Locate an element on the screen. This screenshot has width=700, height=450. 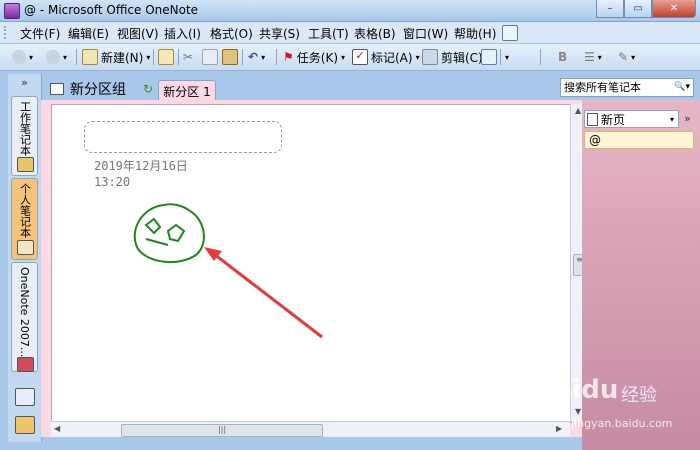
back-button: ▾ is located at coordinates (22, 57).